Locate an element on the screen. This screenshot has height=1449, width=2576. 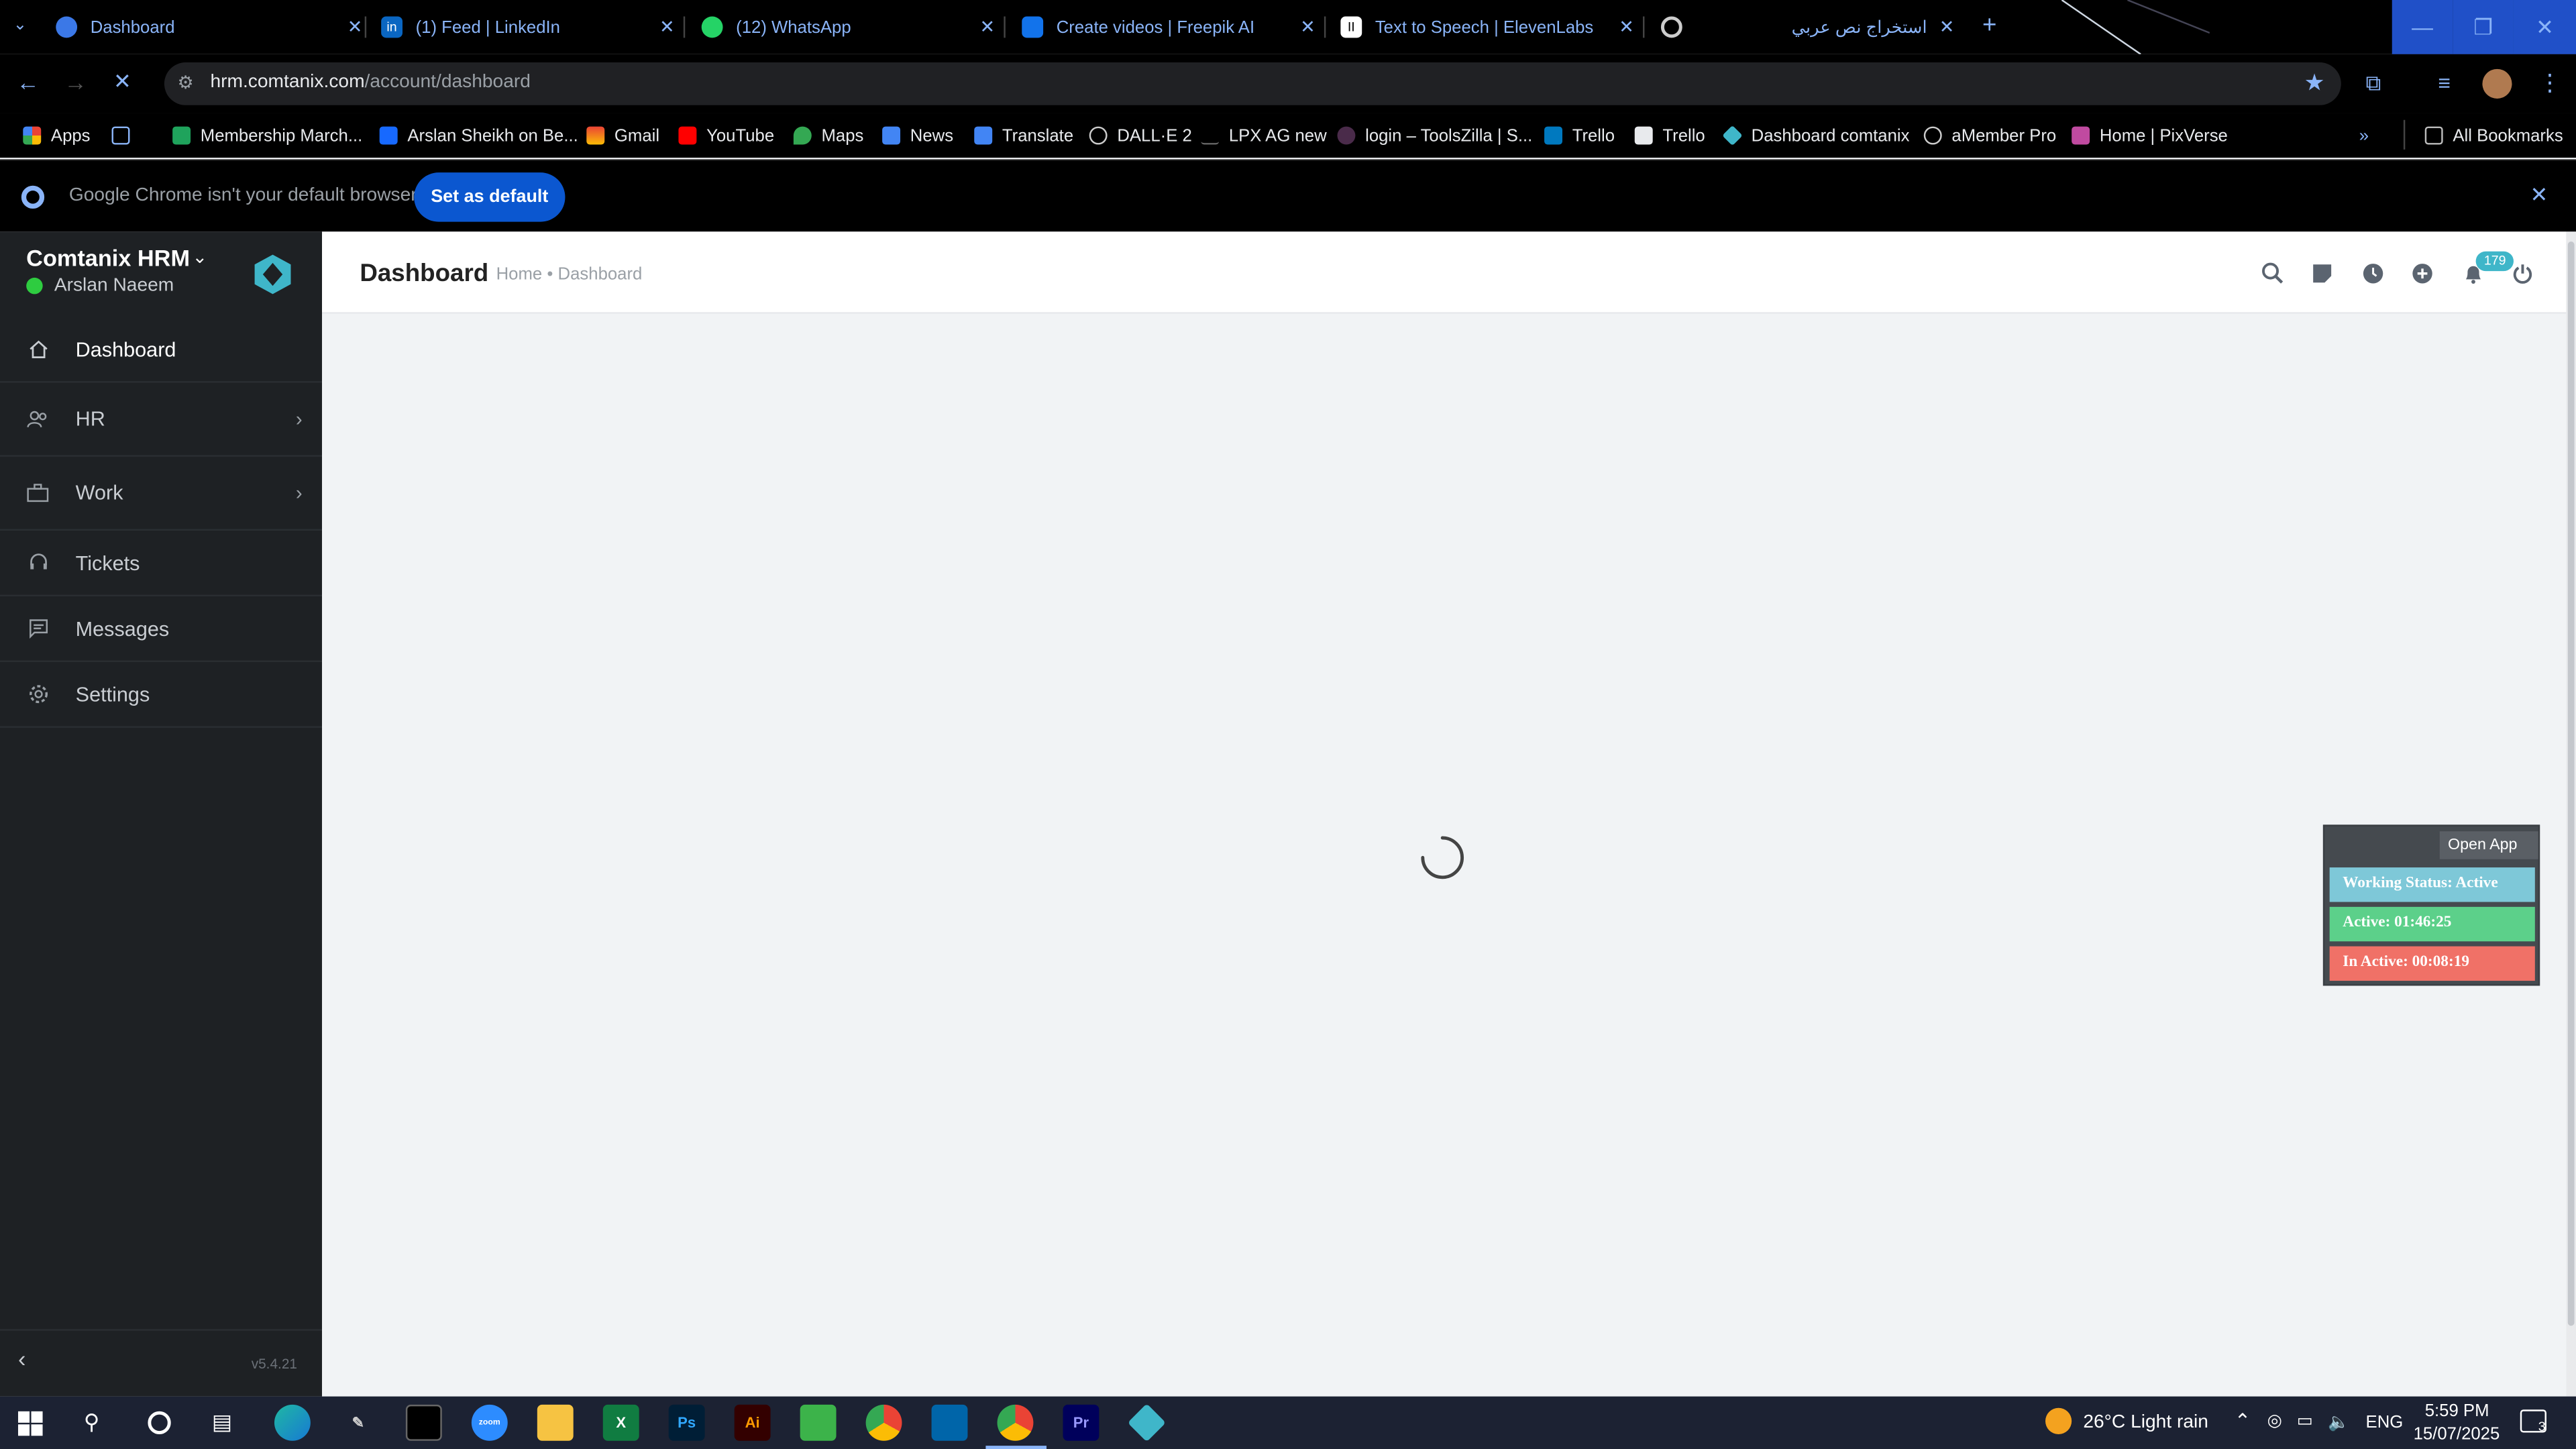
bookmark-dalle: DALL·E 2 is located at coordinates (1140, 135).